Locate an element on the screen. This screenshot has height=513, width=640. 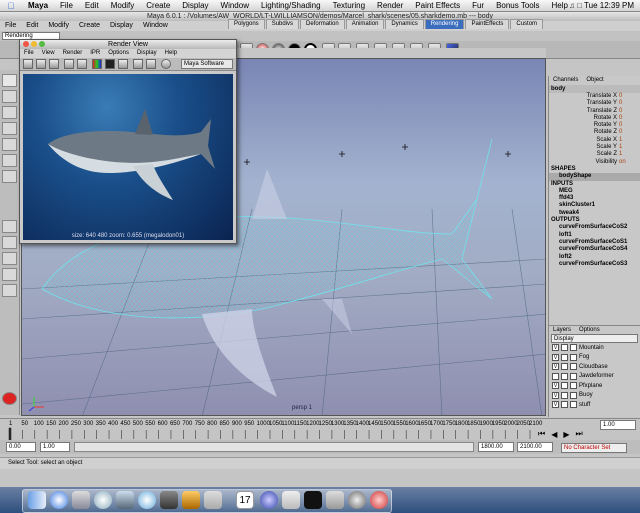
zoom-icon is located at coordinates (42, 44).